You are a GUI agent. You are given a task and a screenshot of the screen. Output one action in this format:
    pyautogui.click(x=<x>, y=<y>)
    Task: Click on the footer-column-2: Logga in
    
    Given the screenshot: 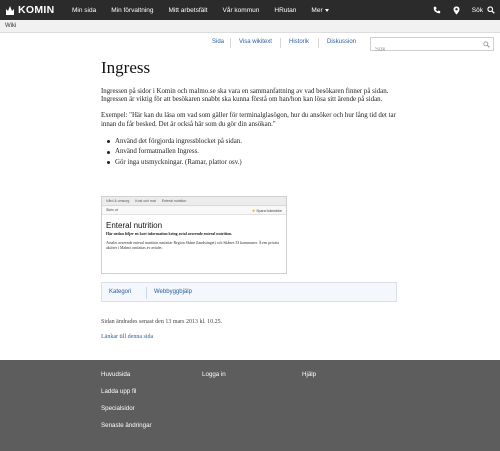 What is the action you would take?
    pyautogui.click(x=214, y=374)
    